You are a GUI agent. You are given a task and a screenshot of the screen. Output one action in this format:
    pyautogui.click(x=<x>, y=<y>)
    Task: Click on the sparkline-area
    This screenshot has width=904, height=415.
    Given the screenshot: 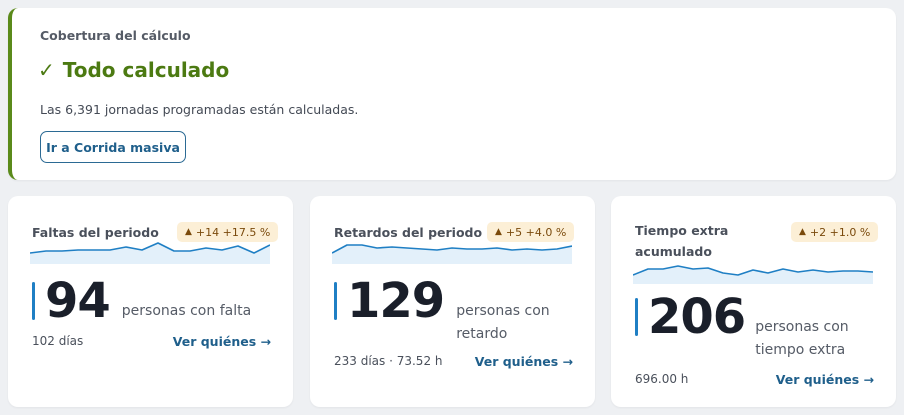 What is the action you would take?
    pyautogui.click(x=753, y=275)
    